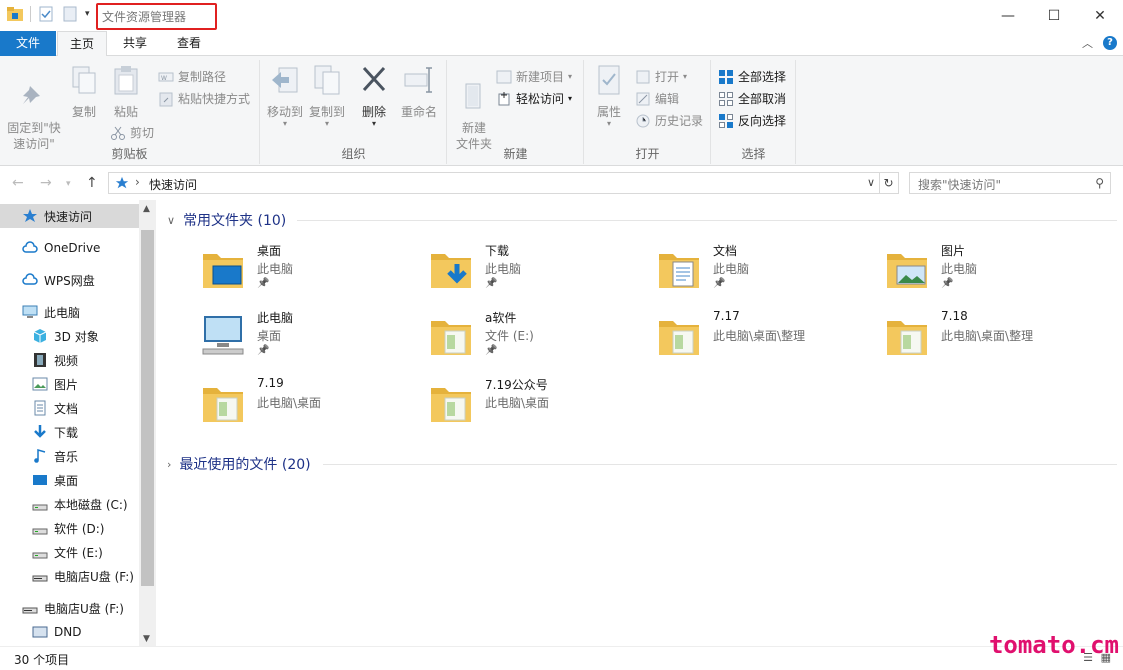  I want to click on invert-selection-button: 反向选择, so click(752, 120).